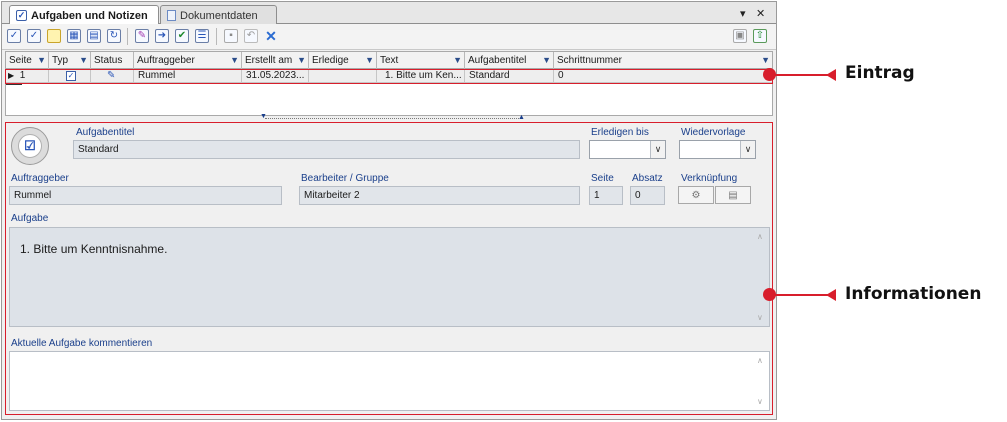 Image resolution: width=1007 pixels, height=422 pixels. I want to click on link-open-button: ▤, so click(733, 195).